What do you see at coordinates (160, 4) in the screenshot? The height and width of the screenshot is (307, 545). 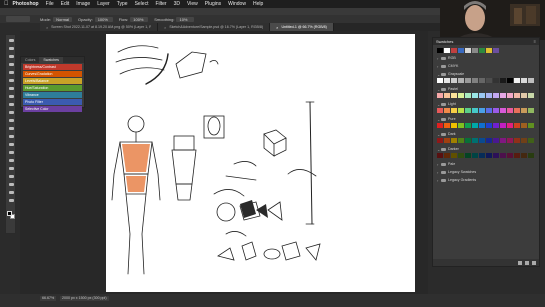 I see `menu-filter: Filter` at bounding box center [160, 4].